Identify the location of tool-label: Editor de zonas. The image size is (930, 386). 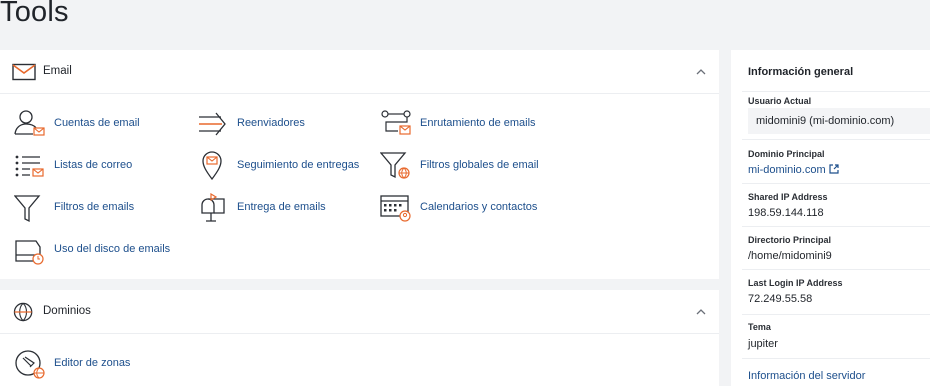
(92, 363).